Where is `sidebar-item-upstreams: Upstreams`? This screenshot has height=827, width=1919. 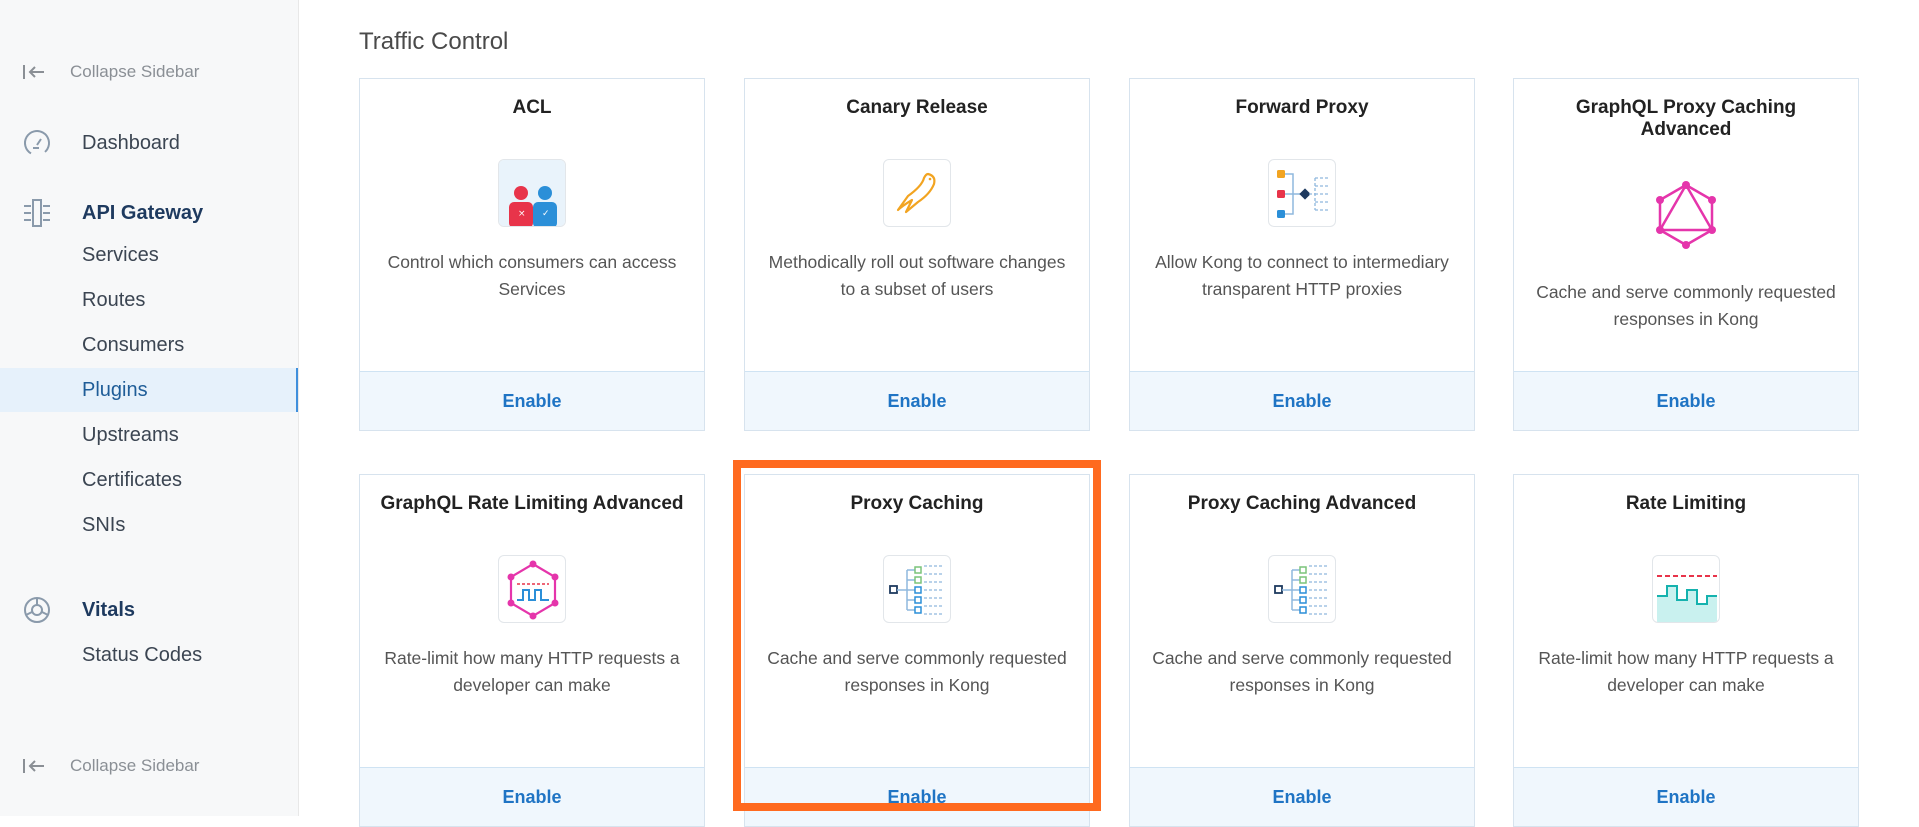
sidebar-item-upstreams: Upstreams is located at coordinates (149, 435).